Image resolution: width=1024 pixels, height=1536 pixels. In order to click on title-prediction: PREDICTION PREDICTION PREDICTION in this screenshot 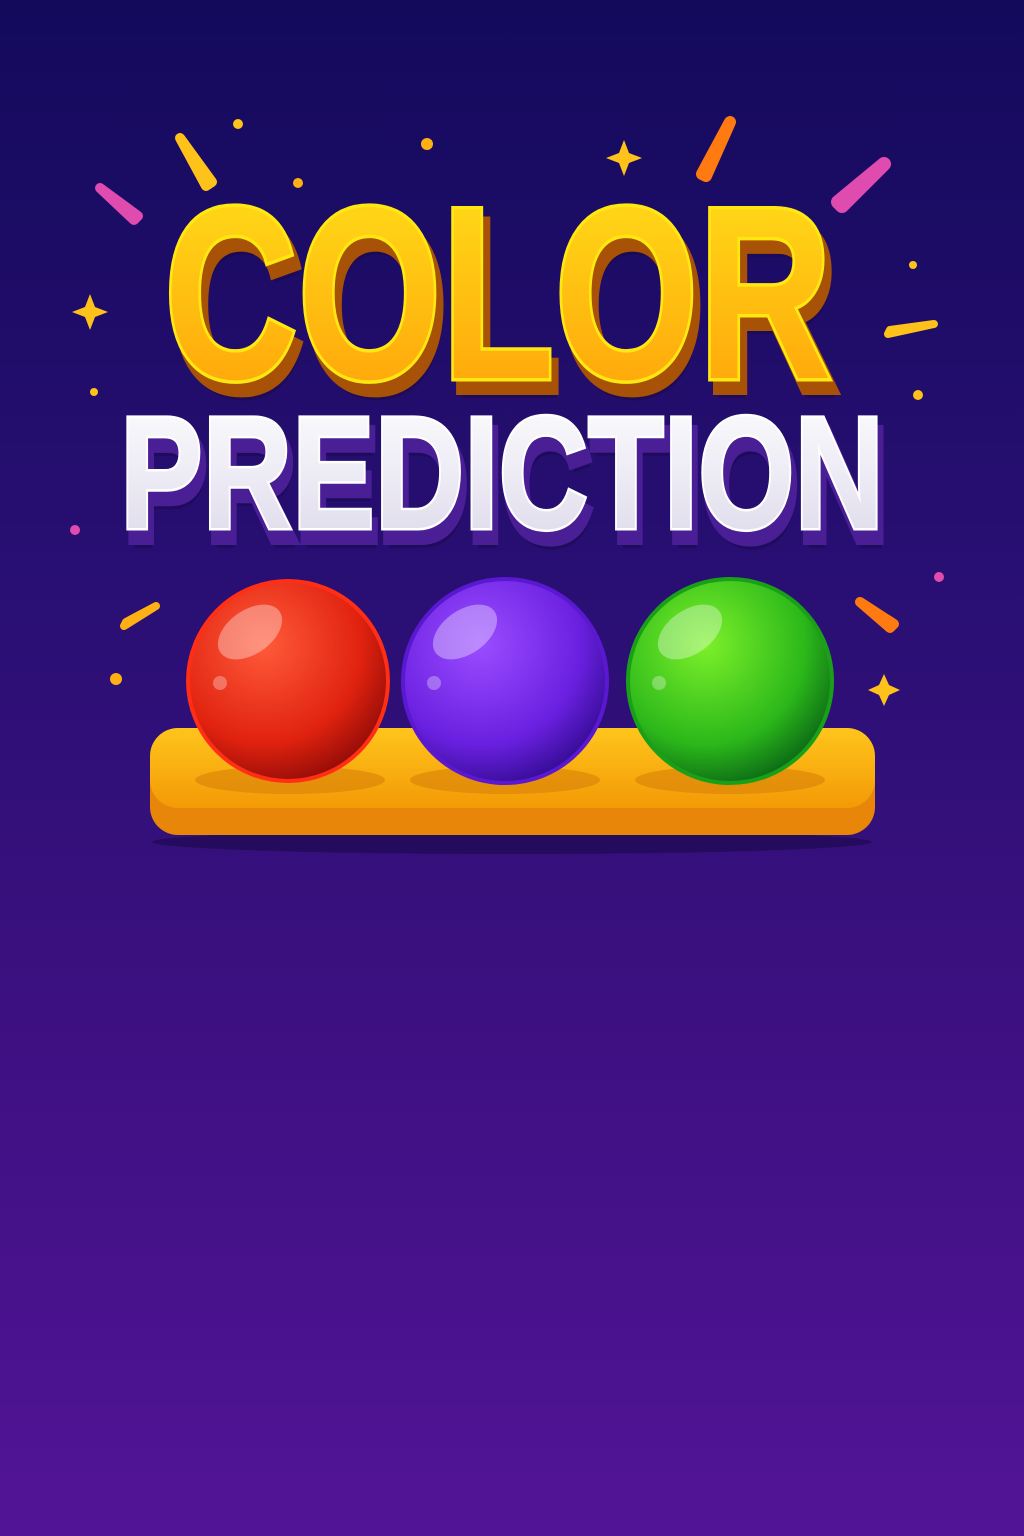, I will do `click(506, 482)`.